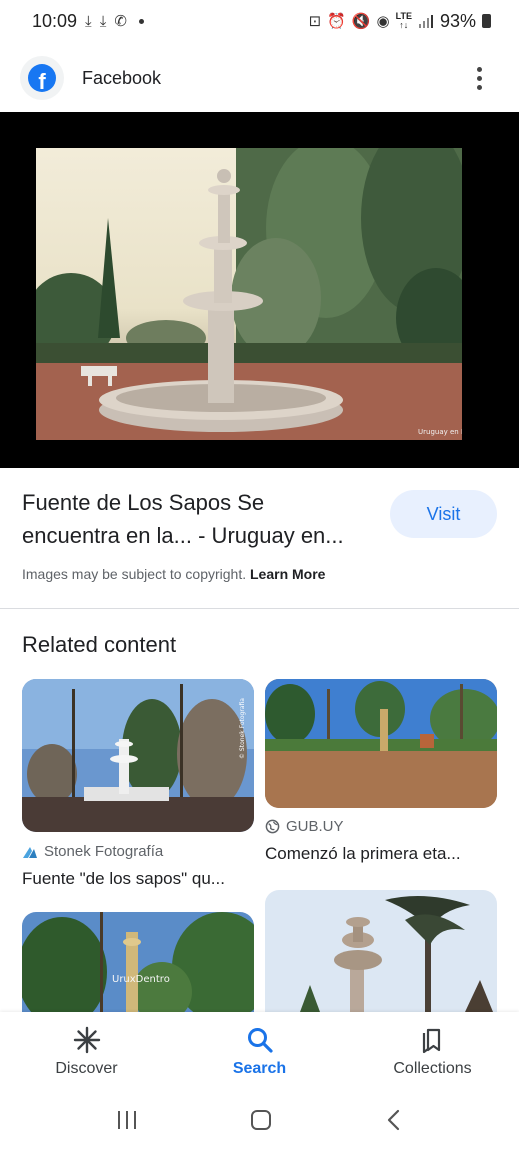 The height and width of the screenshot is (1152, 519). What do you see at coordinates (141, 979) in the screenshot?
I see `card-watermark: UruxDentro` at bounding box center [141, 979].